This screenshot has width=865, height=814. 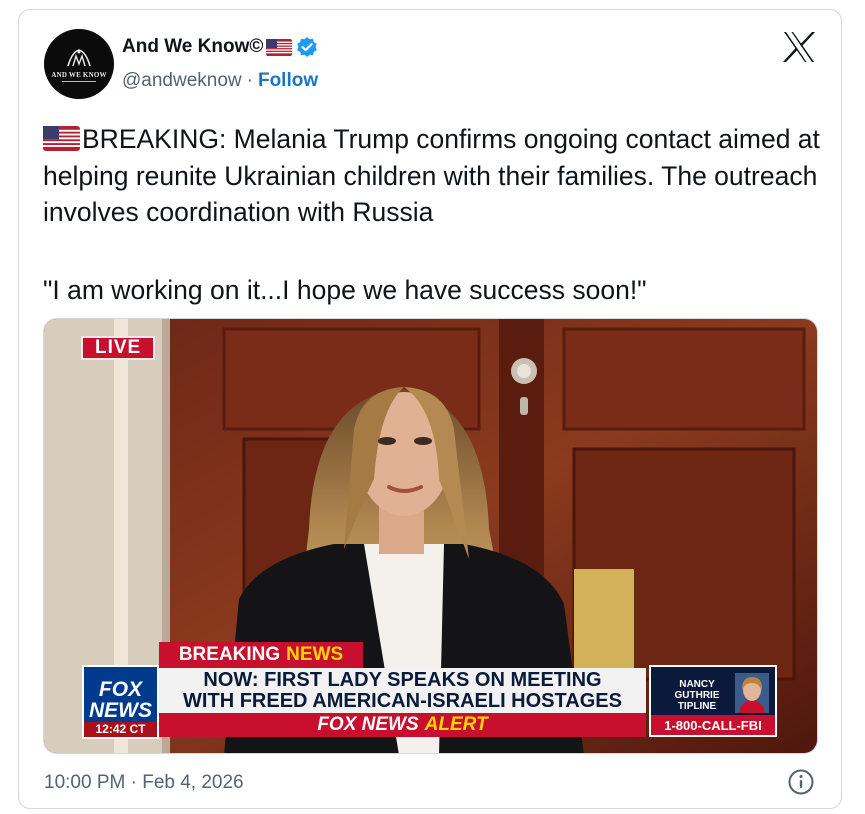 What do you see at coordinates (697, 695) in the screenshot?
I see `tipline-title: NANCY GUTHRIE TIPLINE` at bounding box center [697, 695].